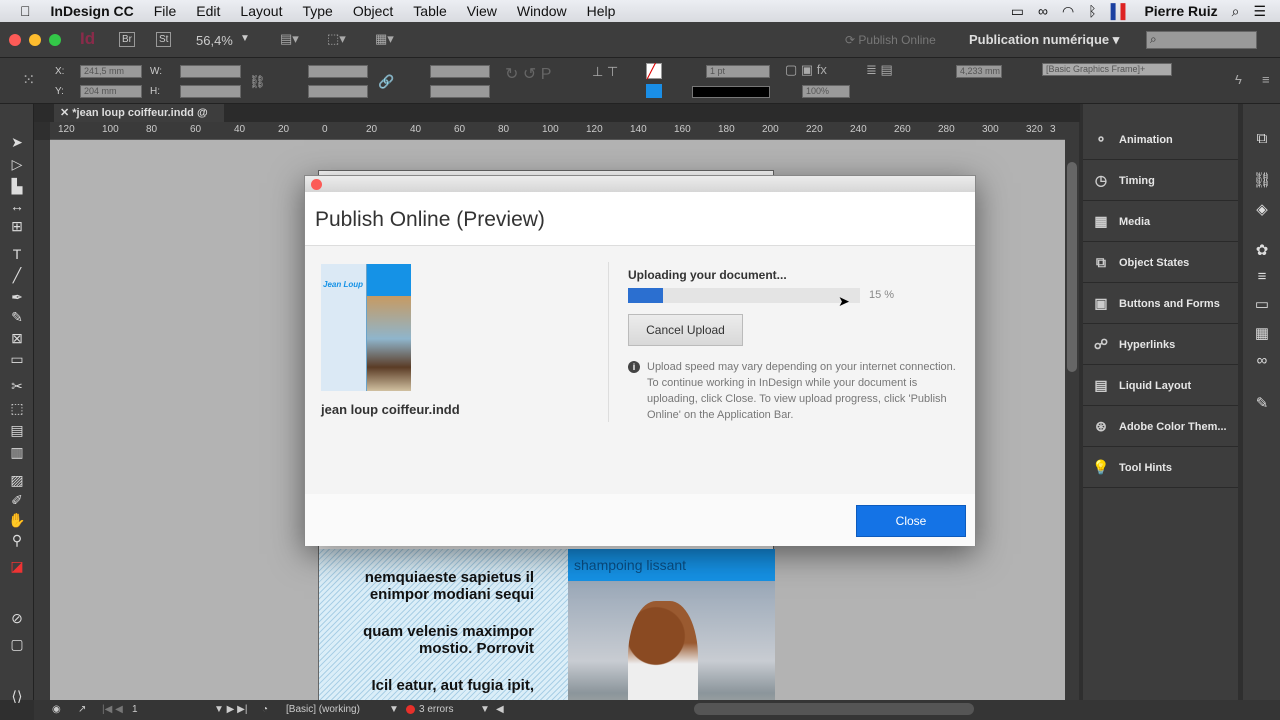 This screenshot has height=720, width=1280. What do you see at coordinates (316, 184) in the screenshot?
I see `dialog-close-dot` at bounding box center [316, 184].